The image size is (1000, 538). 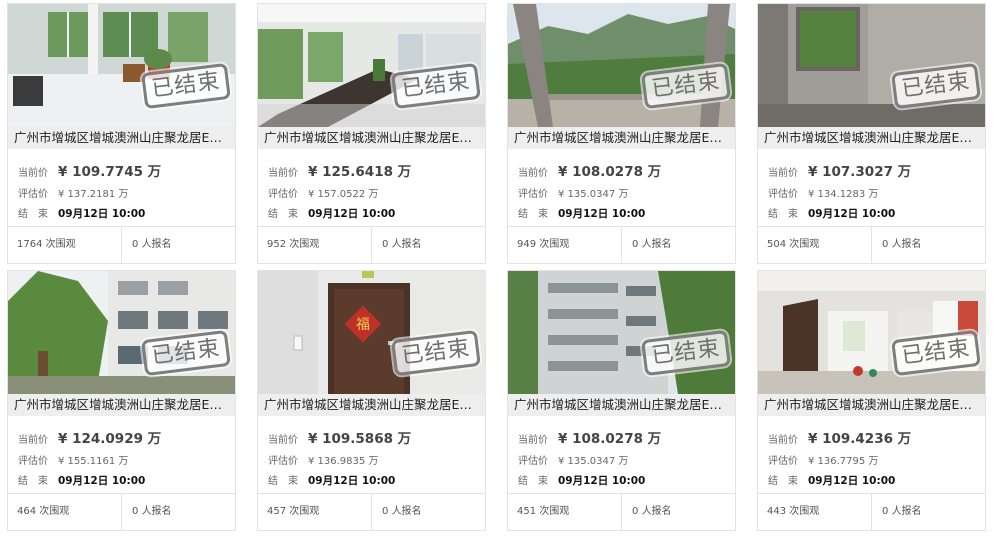 I want to click on views-number: 443, so click(x=777, y=511).